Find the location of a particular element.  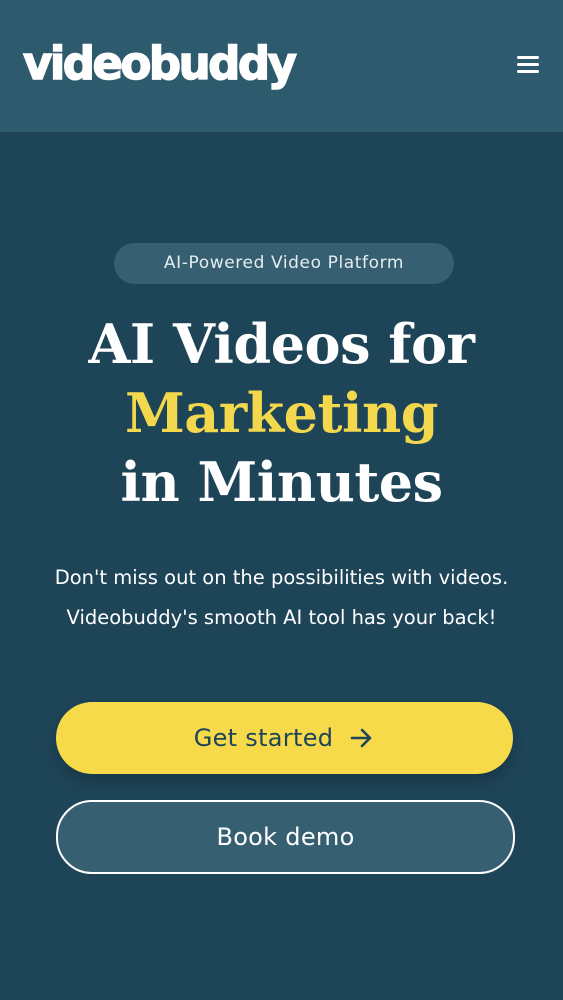

book-demo-button: Book demo is located at coordinates (285, 837).